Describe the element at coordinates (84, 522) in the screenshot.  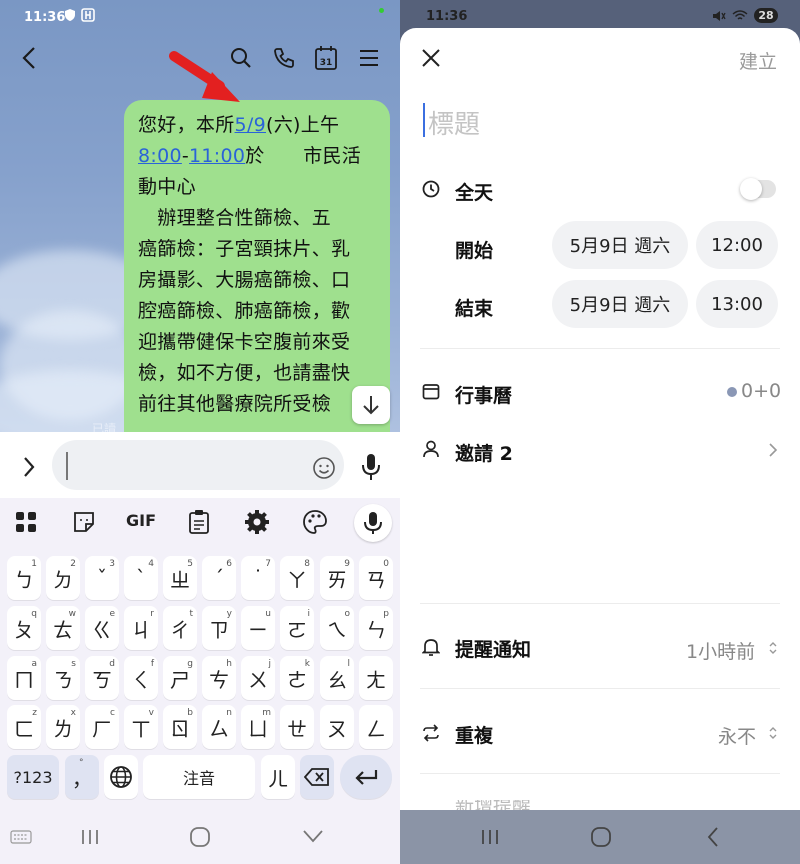
I see `sticker-icon` at that location.